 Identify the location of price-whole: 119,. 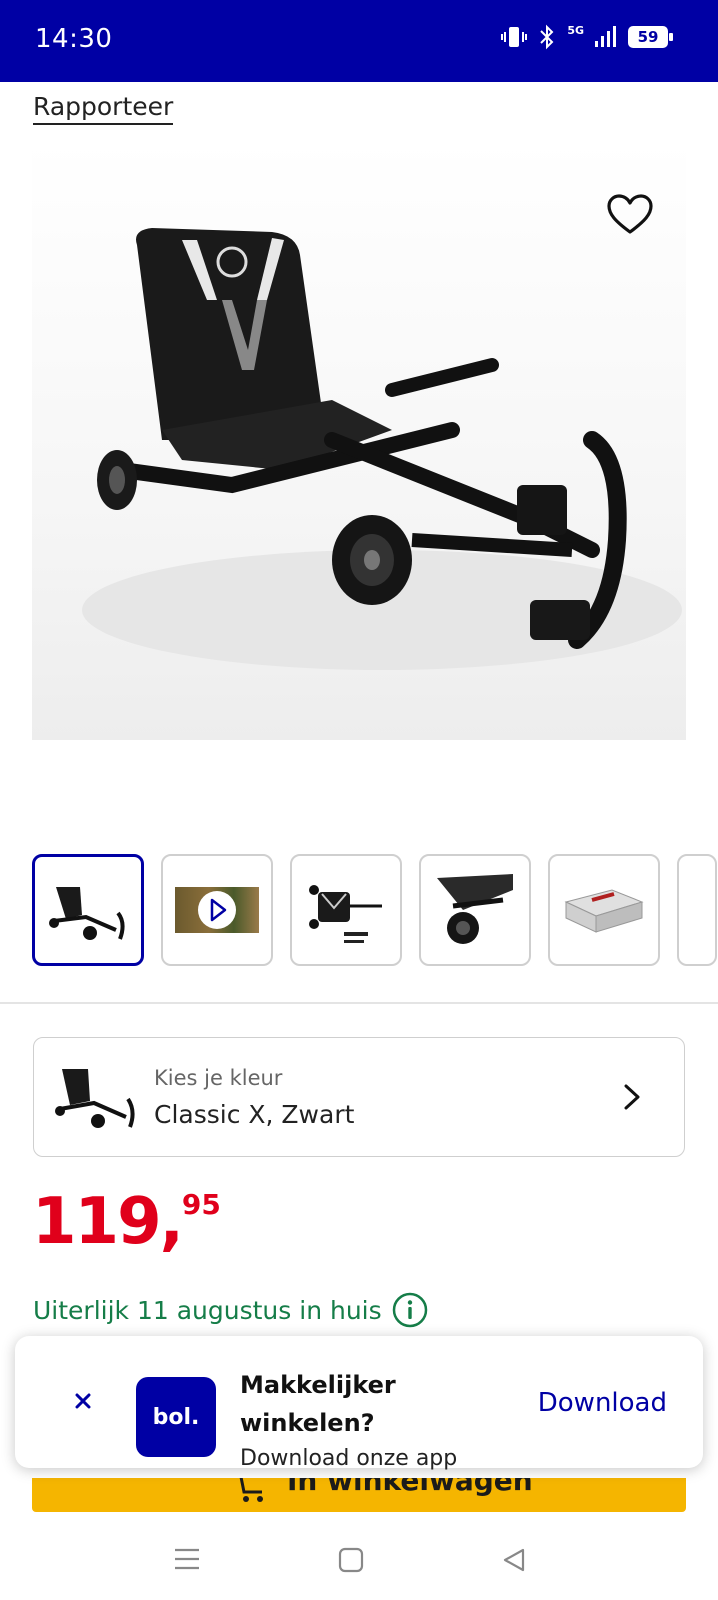
(108, 1222).